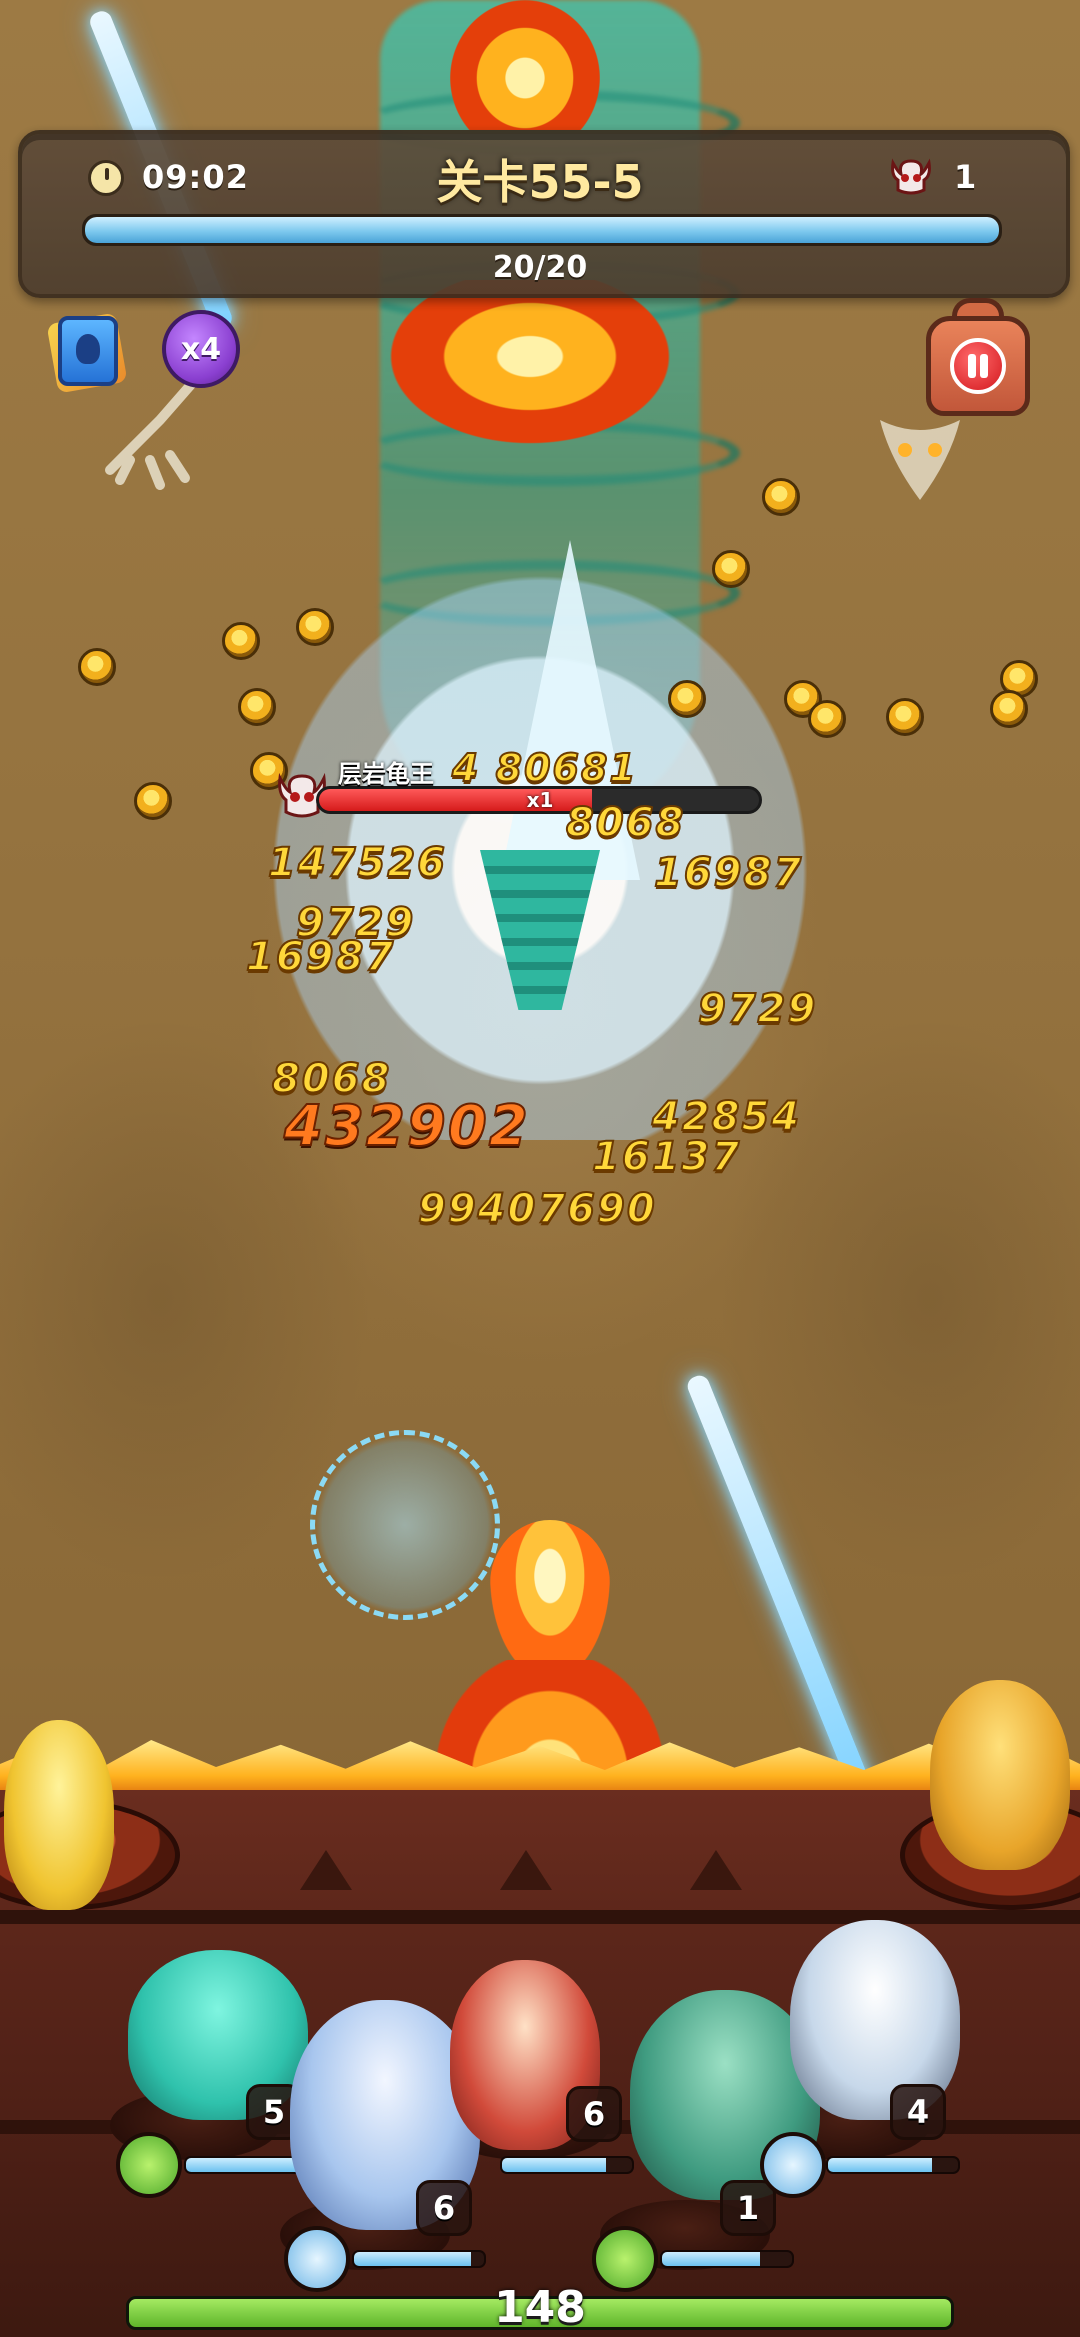 This screenshot has height=2337, width=1080. I want to click on kill-skull-icon, so click(911, 176).